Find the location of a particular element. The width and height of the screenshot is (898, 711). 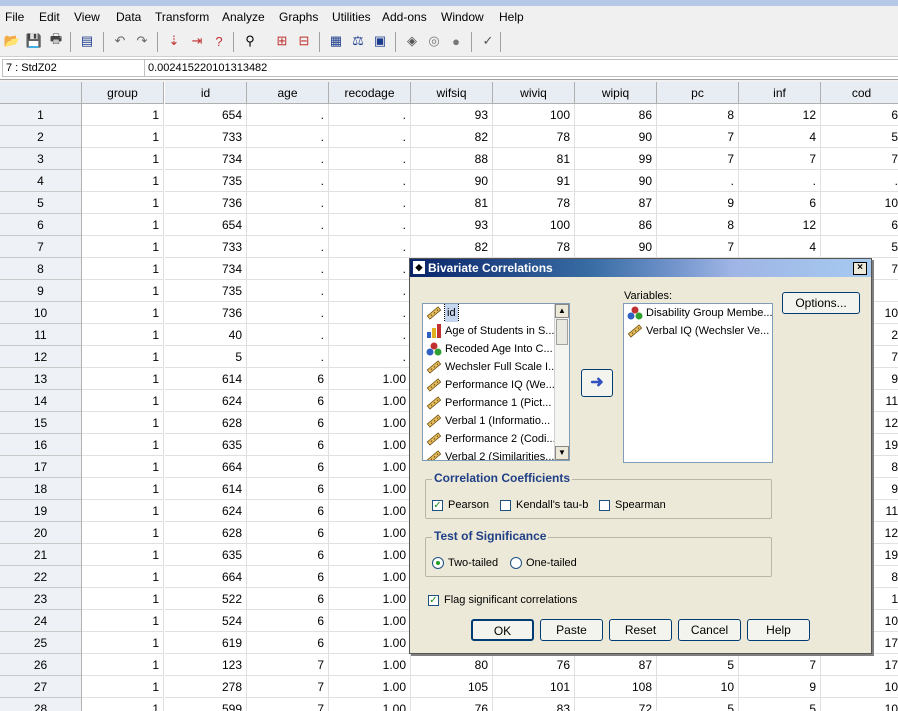

table-cell: 93 is located at coordinates (452, 225).